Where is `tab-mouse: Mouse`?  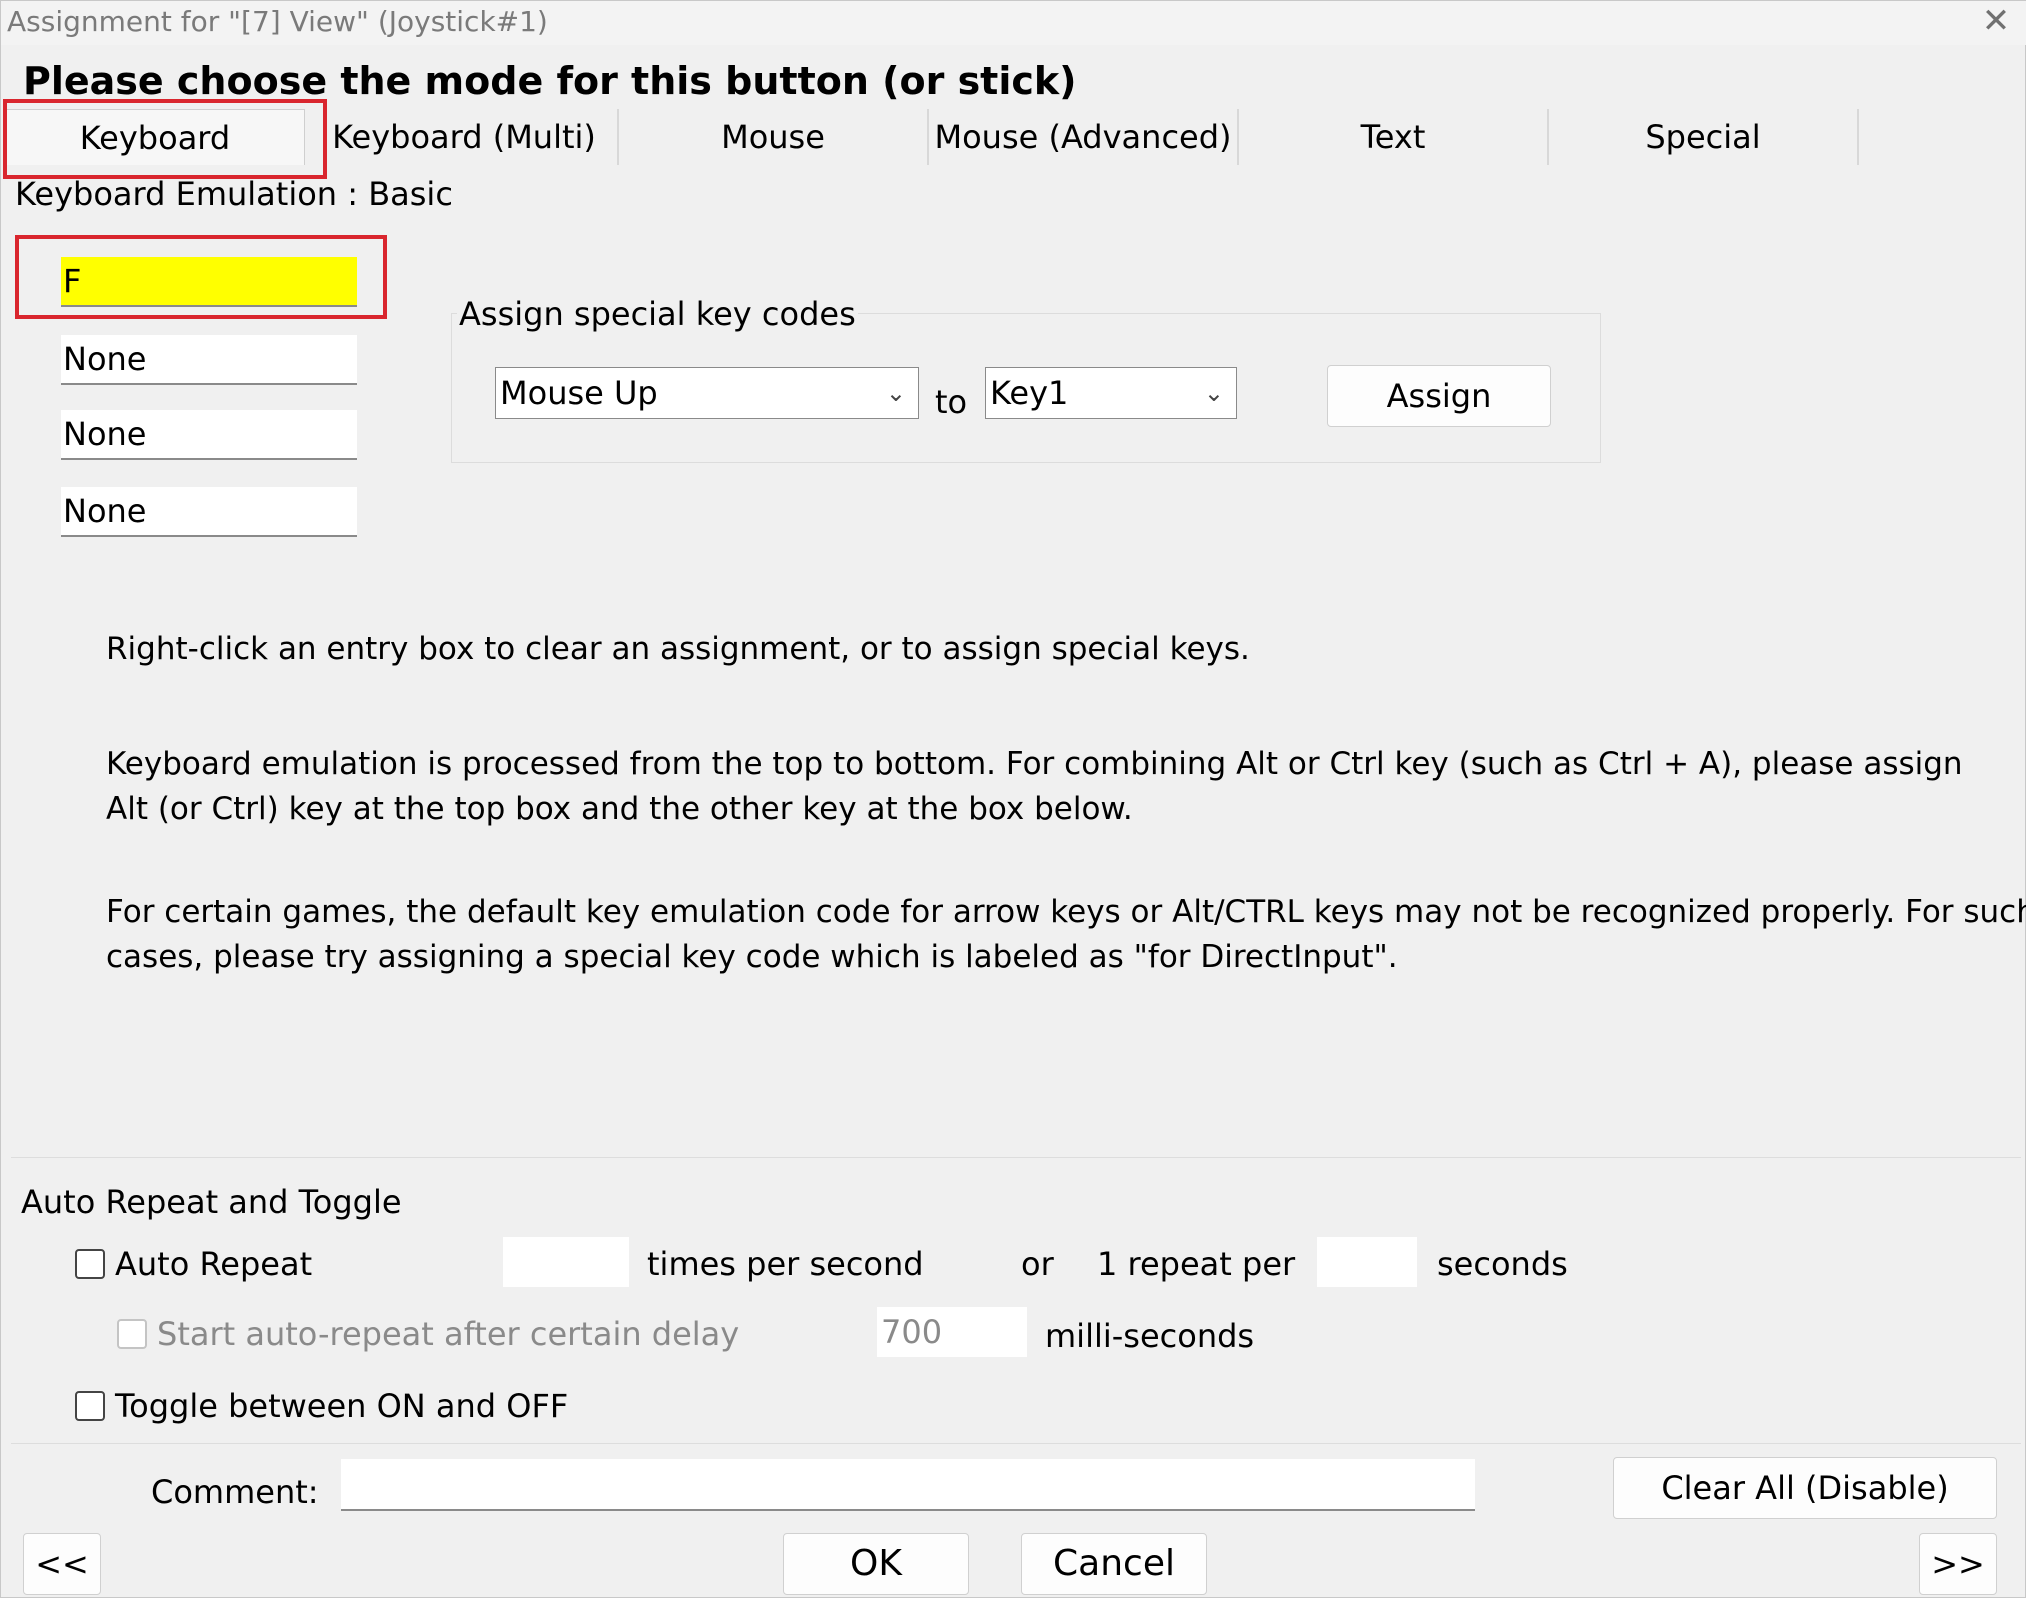
tab-mouse: Mouse is located at coordinates (774, 137).